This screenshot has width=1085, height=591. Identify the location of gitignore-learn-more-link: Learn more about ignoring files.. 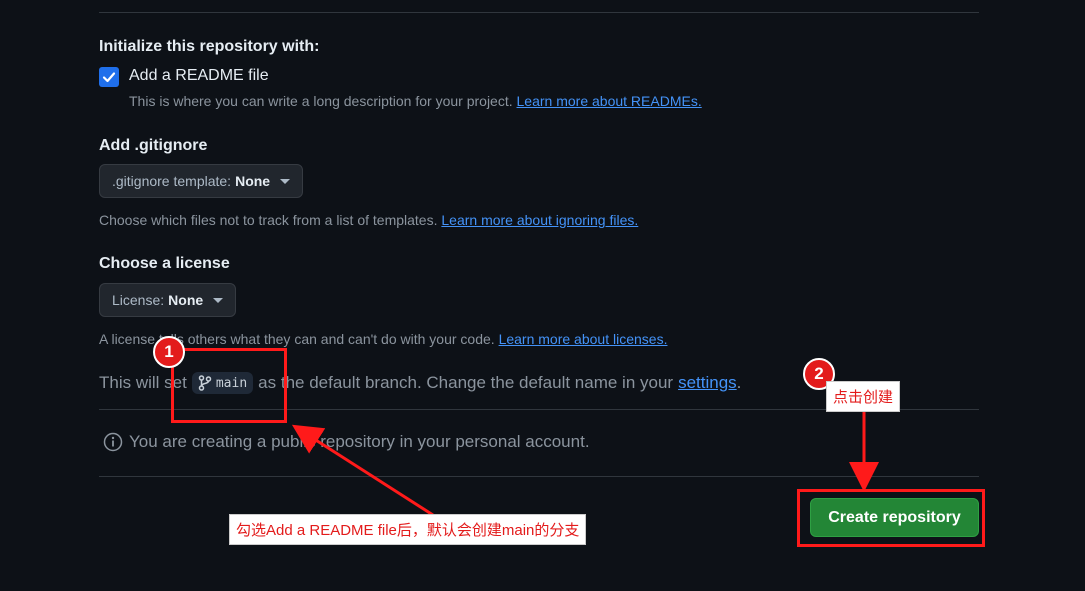
(539, 220).